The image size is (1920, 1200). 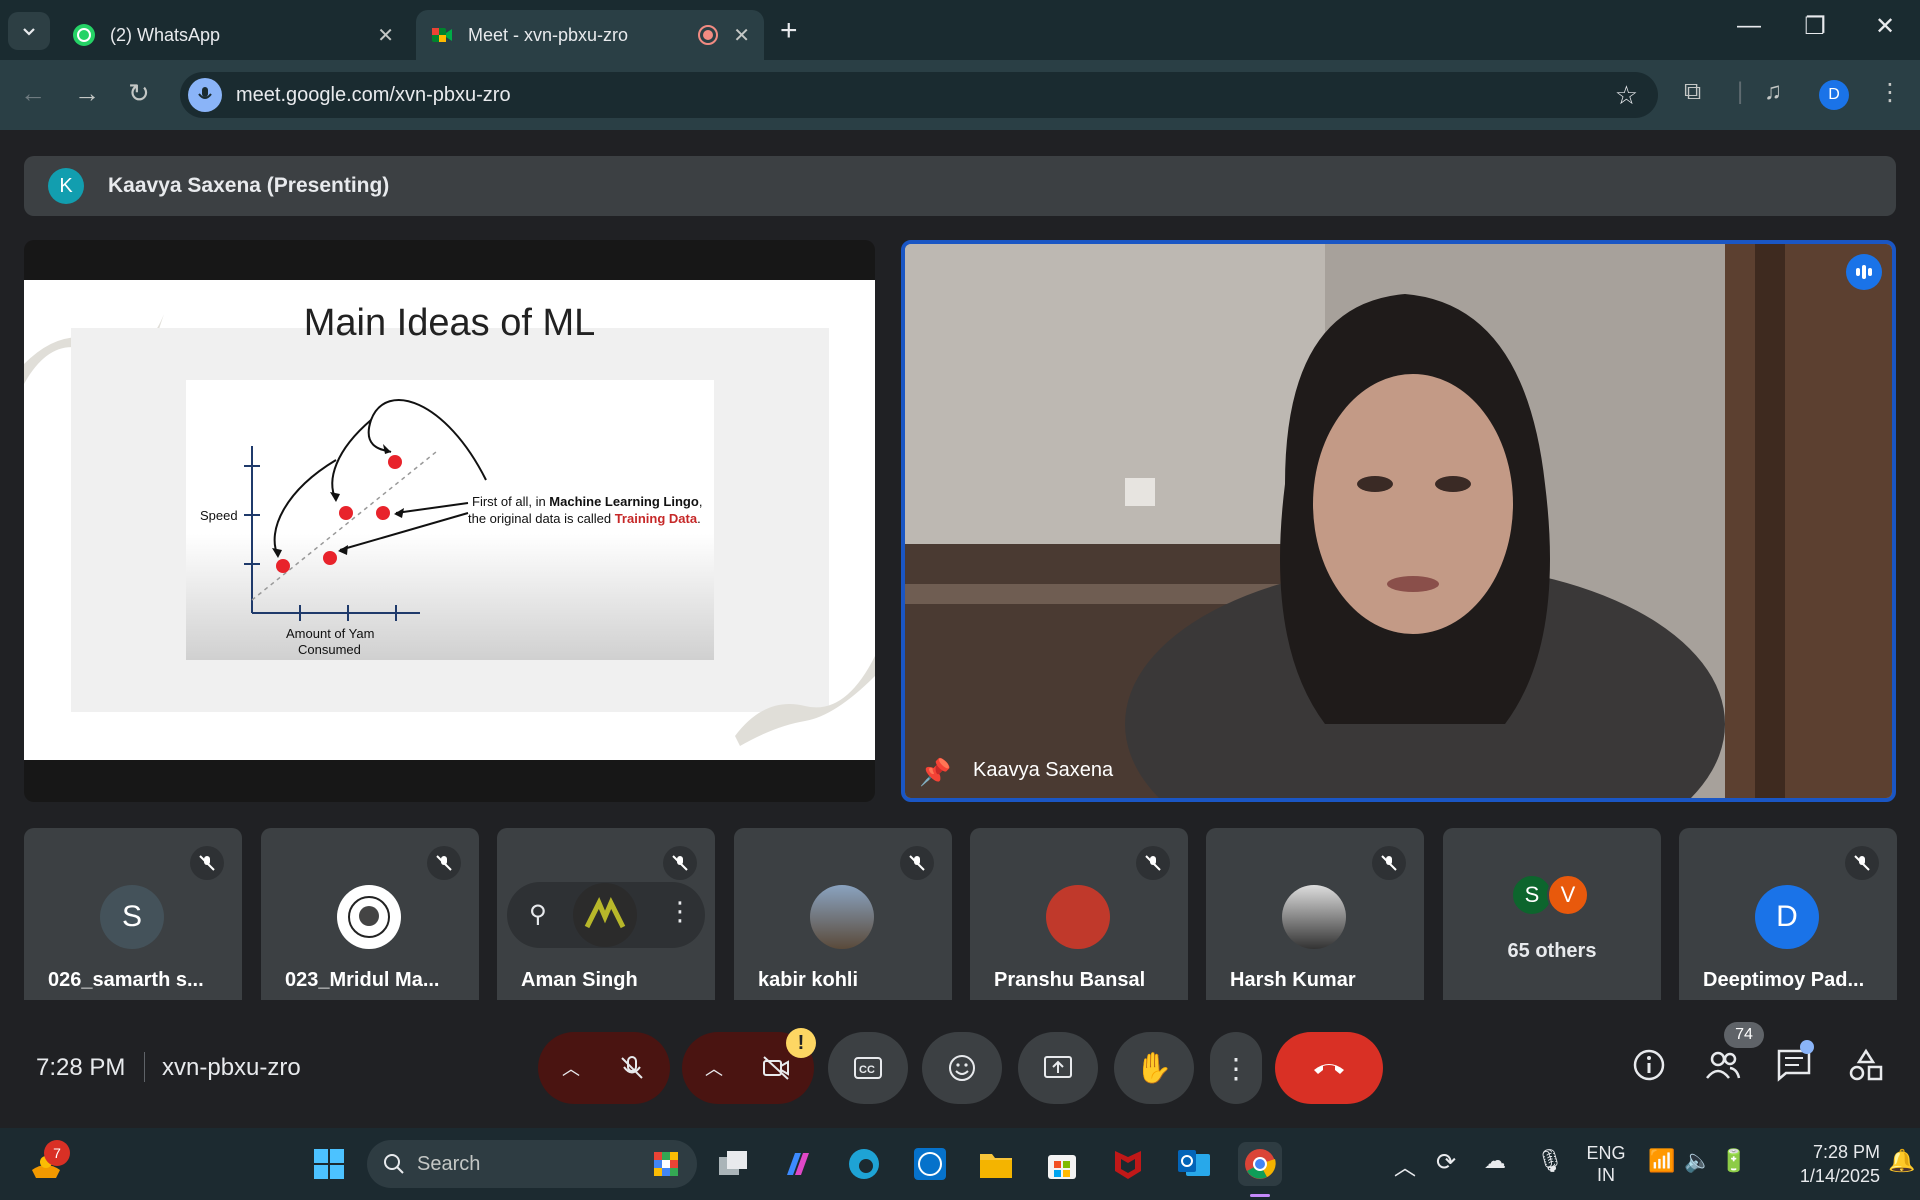 What do you see at coordinates (1723, 1065) in the screenshot?
I see `people-icon` at bounding box center [1723, 1065].